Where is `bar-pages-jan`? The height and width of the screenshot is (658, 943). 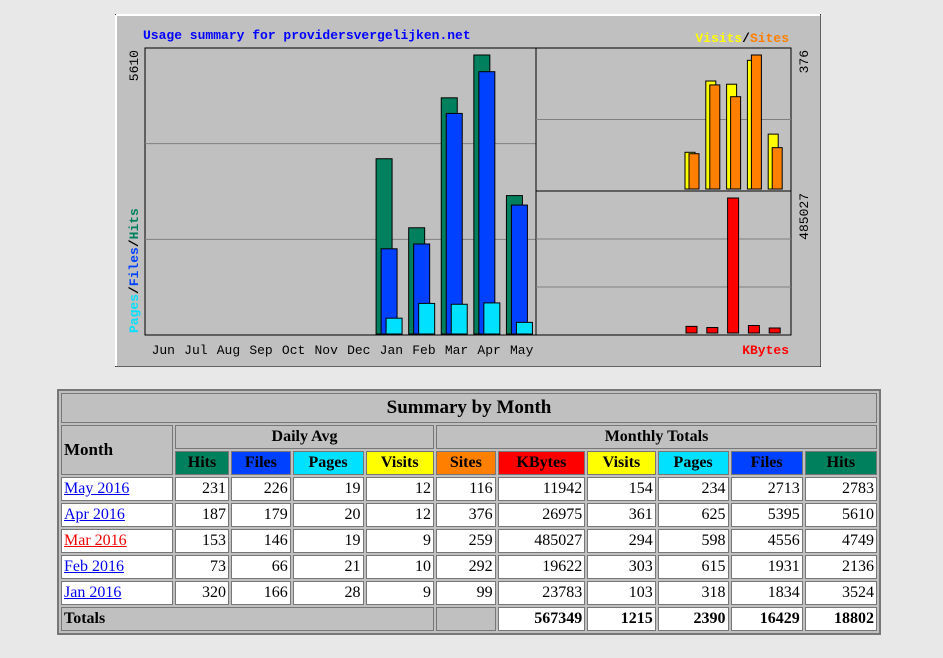 bar-pages-jan is located at coordinates (394, 326).